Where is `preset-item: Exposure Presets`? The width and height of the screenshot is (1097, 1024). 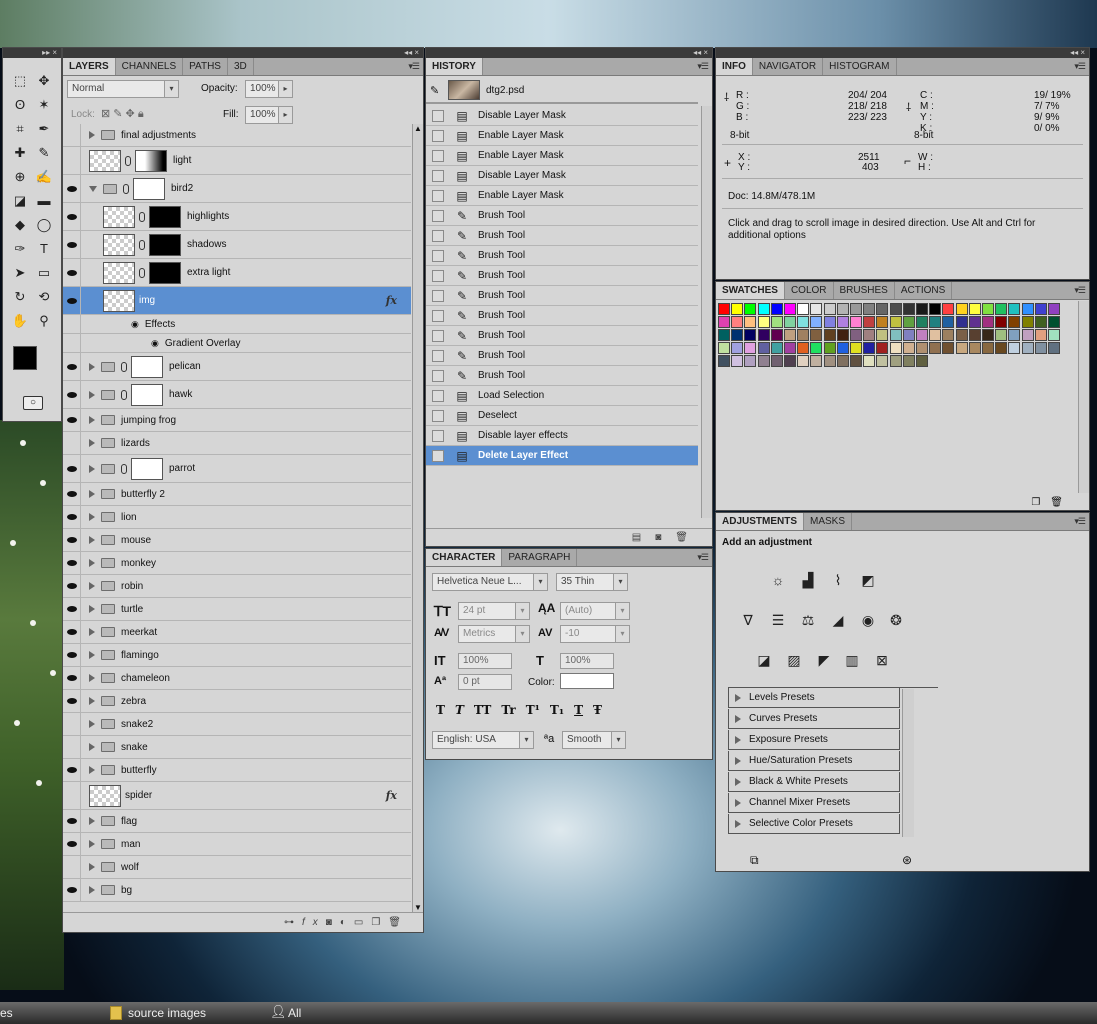 preset-item: Exposure Presets is located at coordinates (814, 740).